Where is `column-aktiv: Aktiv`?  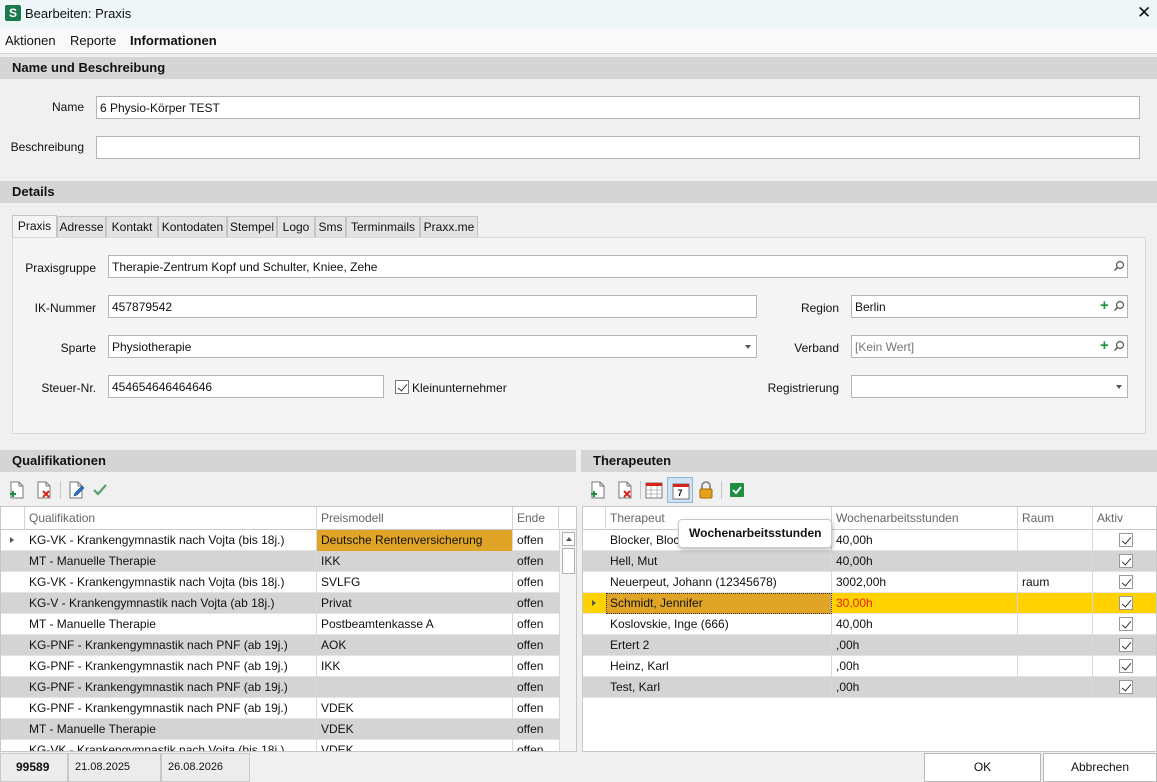 column-aktiv: Aktiv is located at coordinates (1124, 518).